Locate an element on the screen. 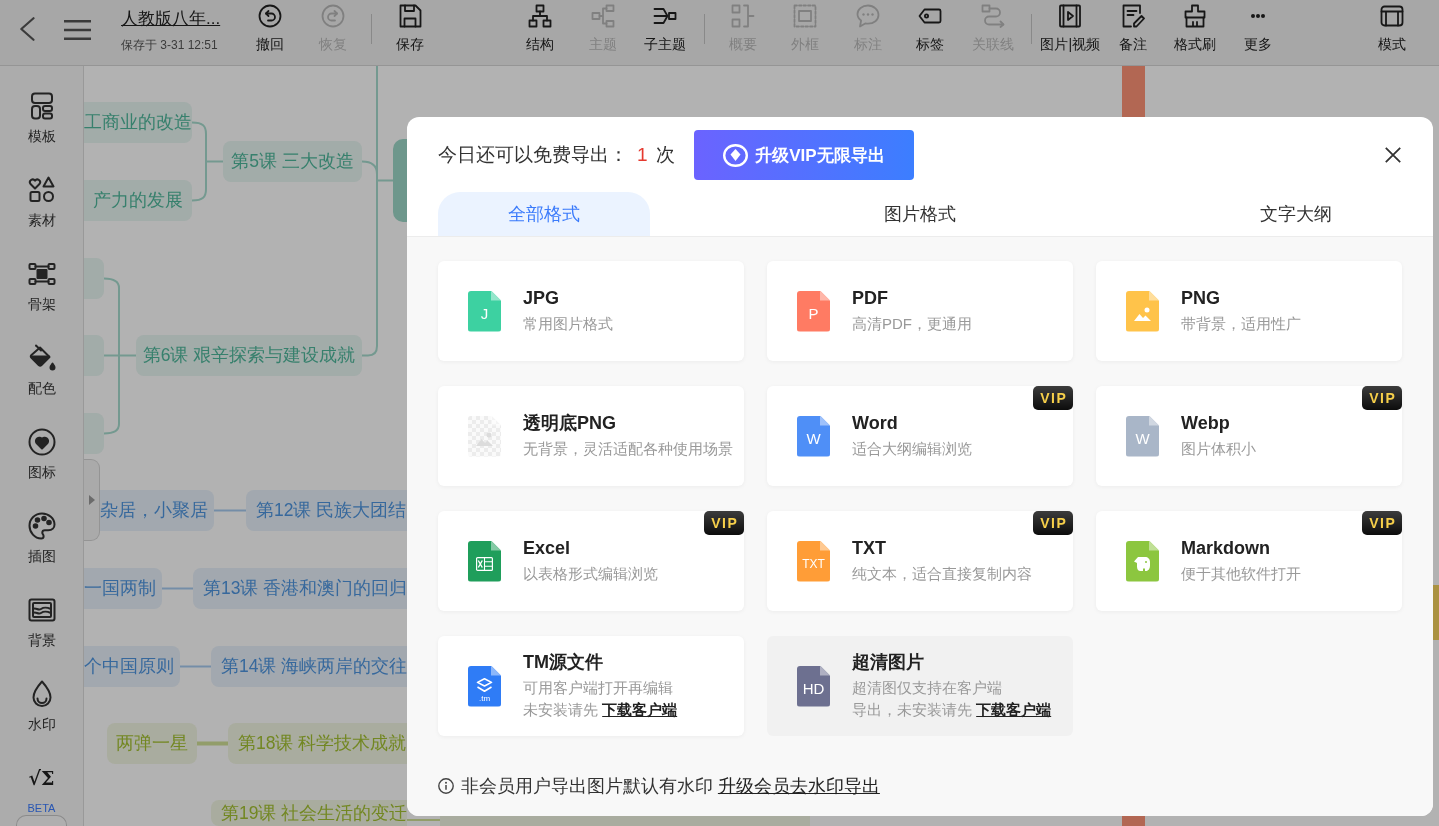 This screenshot has height=826, width=1439. mind-map-node: 工商业的改造 is located at coordinates (138, 122).